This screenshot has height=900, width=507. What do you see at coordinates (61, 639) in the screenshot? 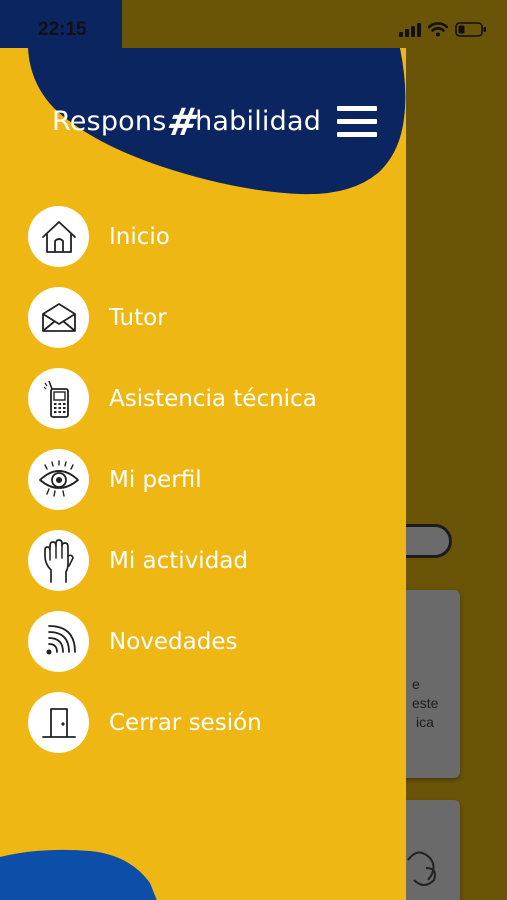
I see `wifi-signal-icon` at bounding box center [61, 639].